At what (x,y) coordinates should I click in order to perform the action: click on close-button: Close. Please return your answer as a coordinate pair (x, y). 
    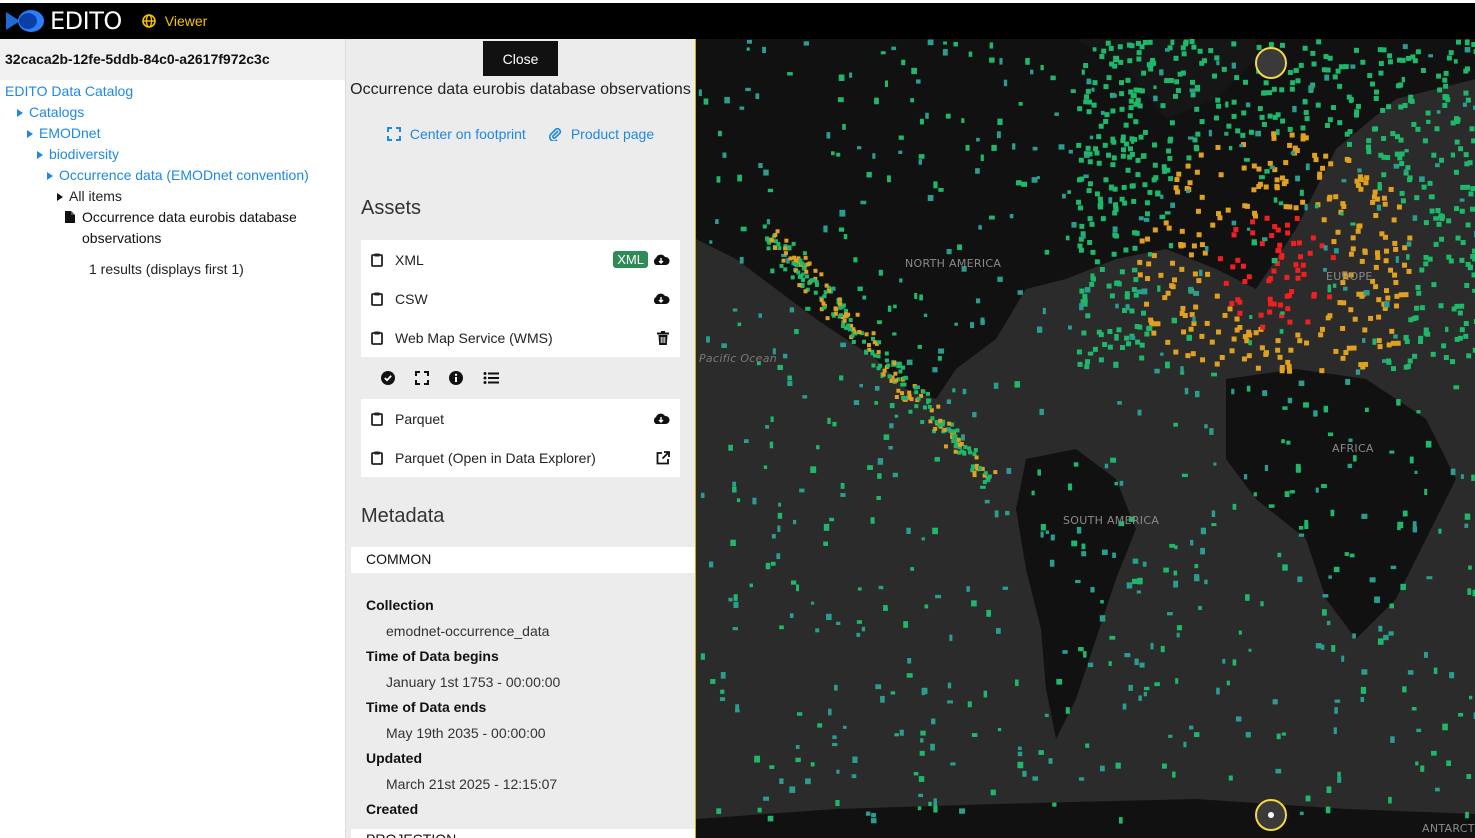
    Looking at the image, I should click on (520, 58).